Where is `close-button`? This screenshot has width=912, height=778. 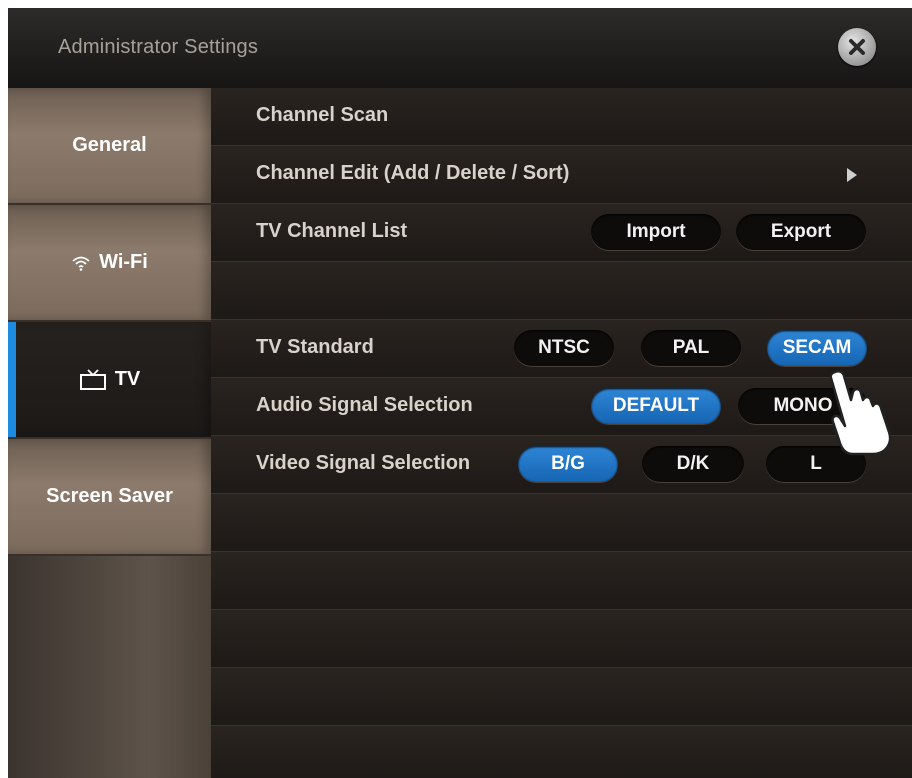
close-button is located at coordinates (857, 47).